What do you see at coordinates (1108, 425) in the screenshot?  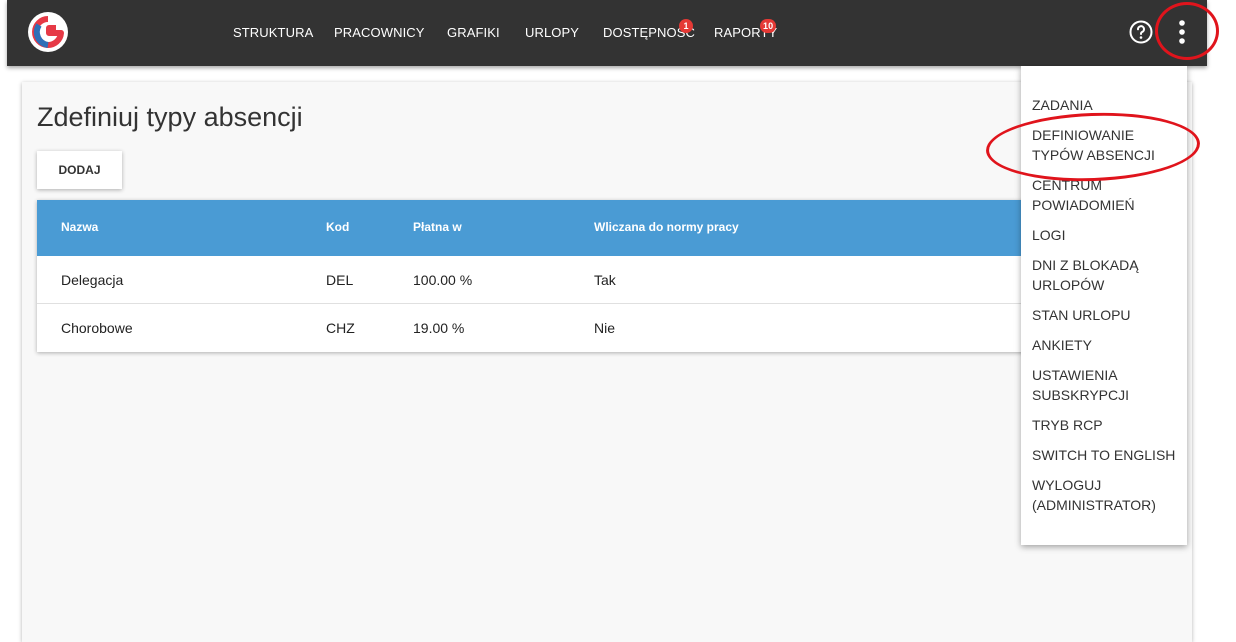 I see `menu-item-tryb-rcp: TRYB RCP` at bounding box center [1108, 425].